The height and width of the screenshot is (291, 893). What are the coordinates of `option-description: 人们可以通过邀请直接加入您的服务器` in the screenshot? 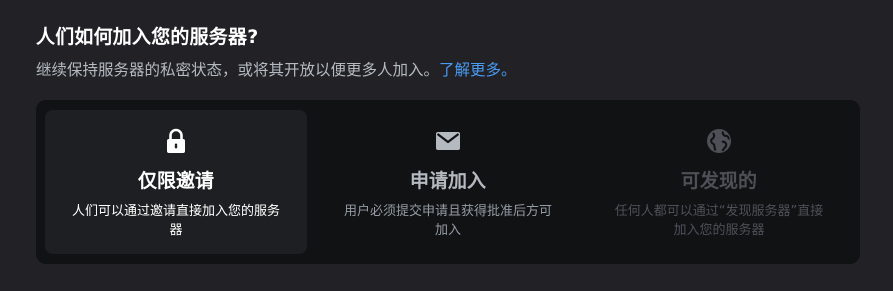 It's located at (175, 221).